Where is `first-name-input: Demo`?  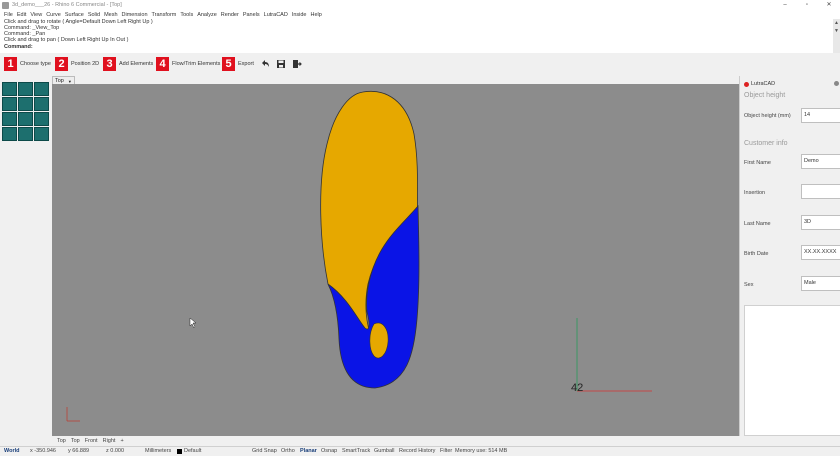 first-name-input: Demo is located at coordinates (820, 161).